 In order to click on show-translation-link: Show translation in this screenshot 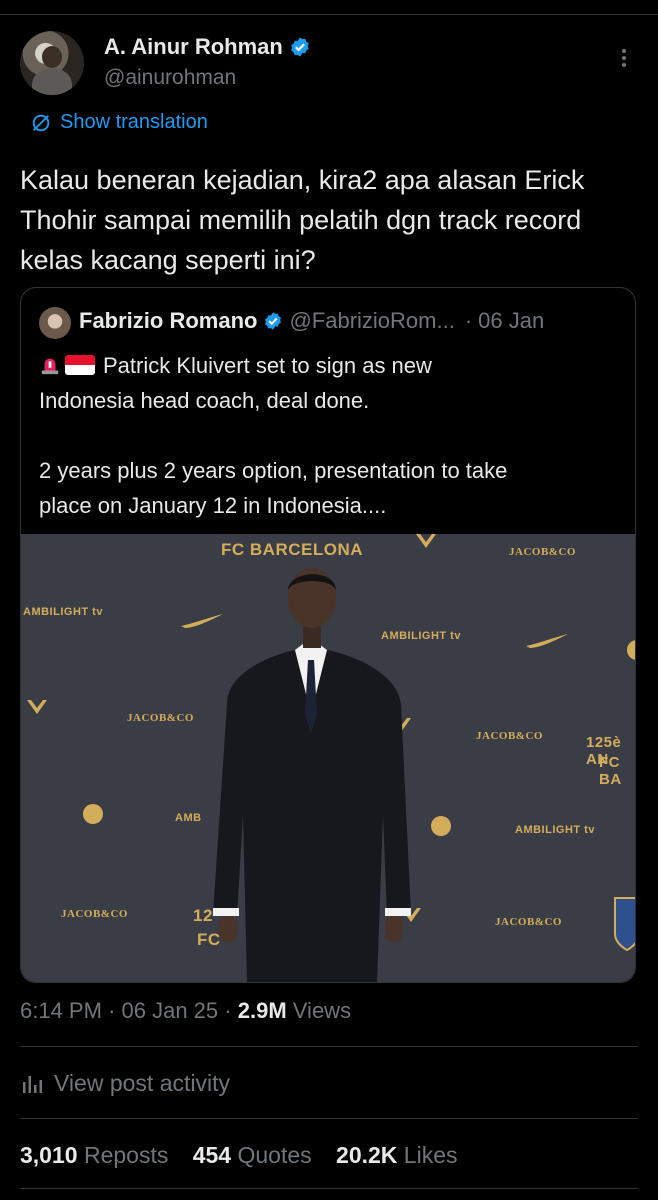, I will do `click(119, 122)`.